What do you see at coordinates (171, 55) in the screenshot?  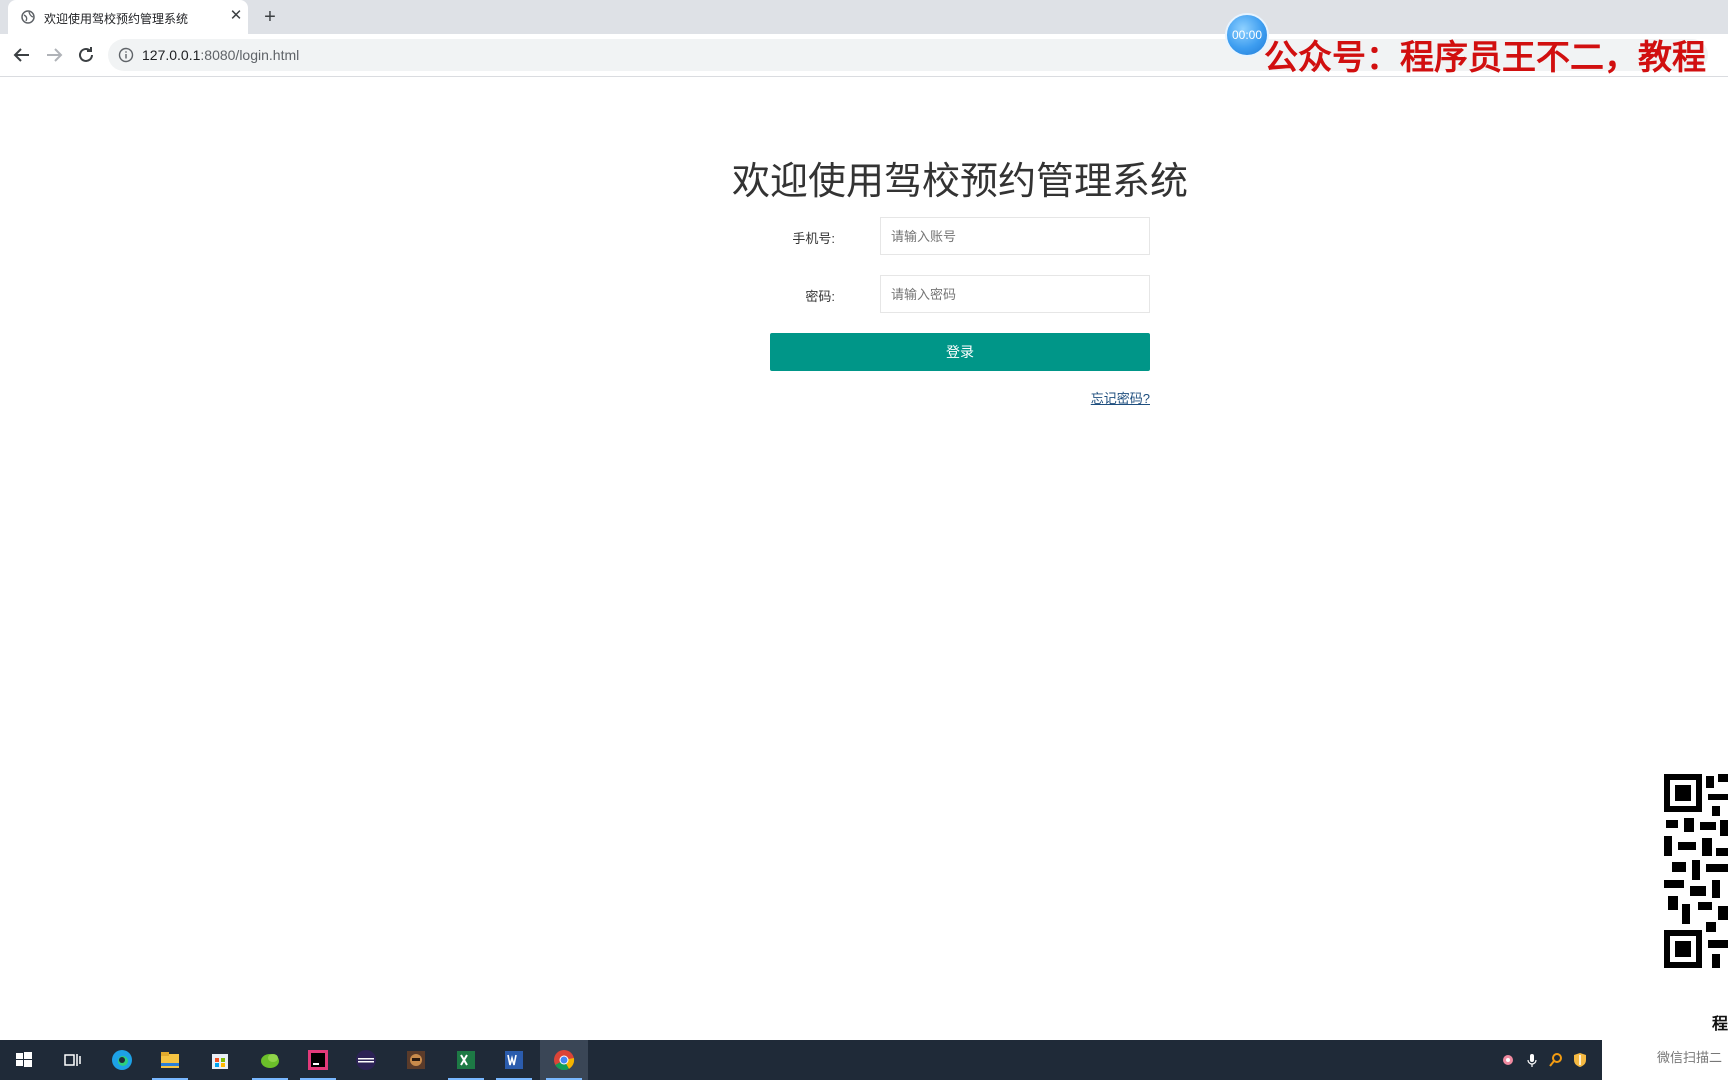 I see `url-host: 127.0.0.1` at bounding box center [171, 55].